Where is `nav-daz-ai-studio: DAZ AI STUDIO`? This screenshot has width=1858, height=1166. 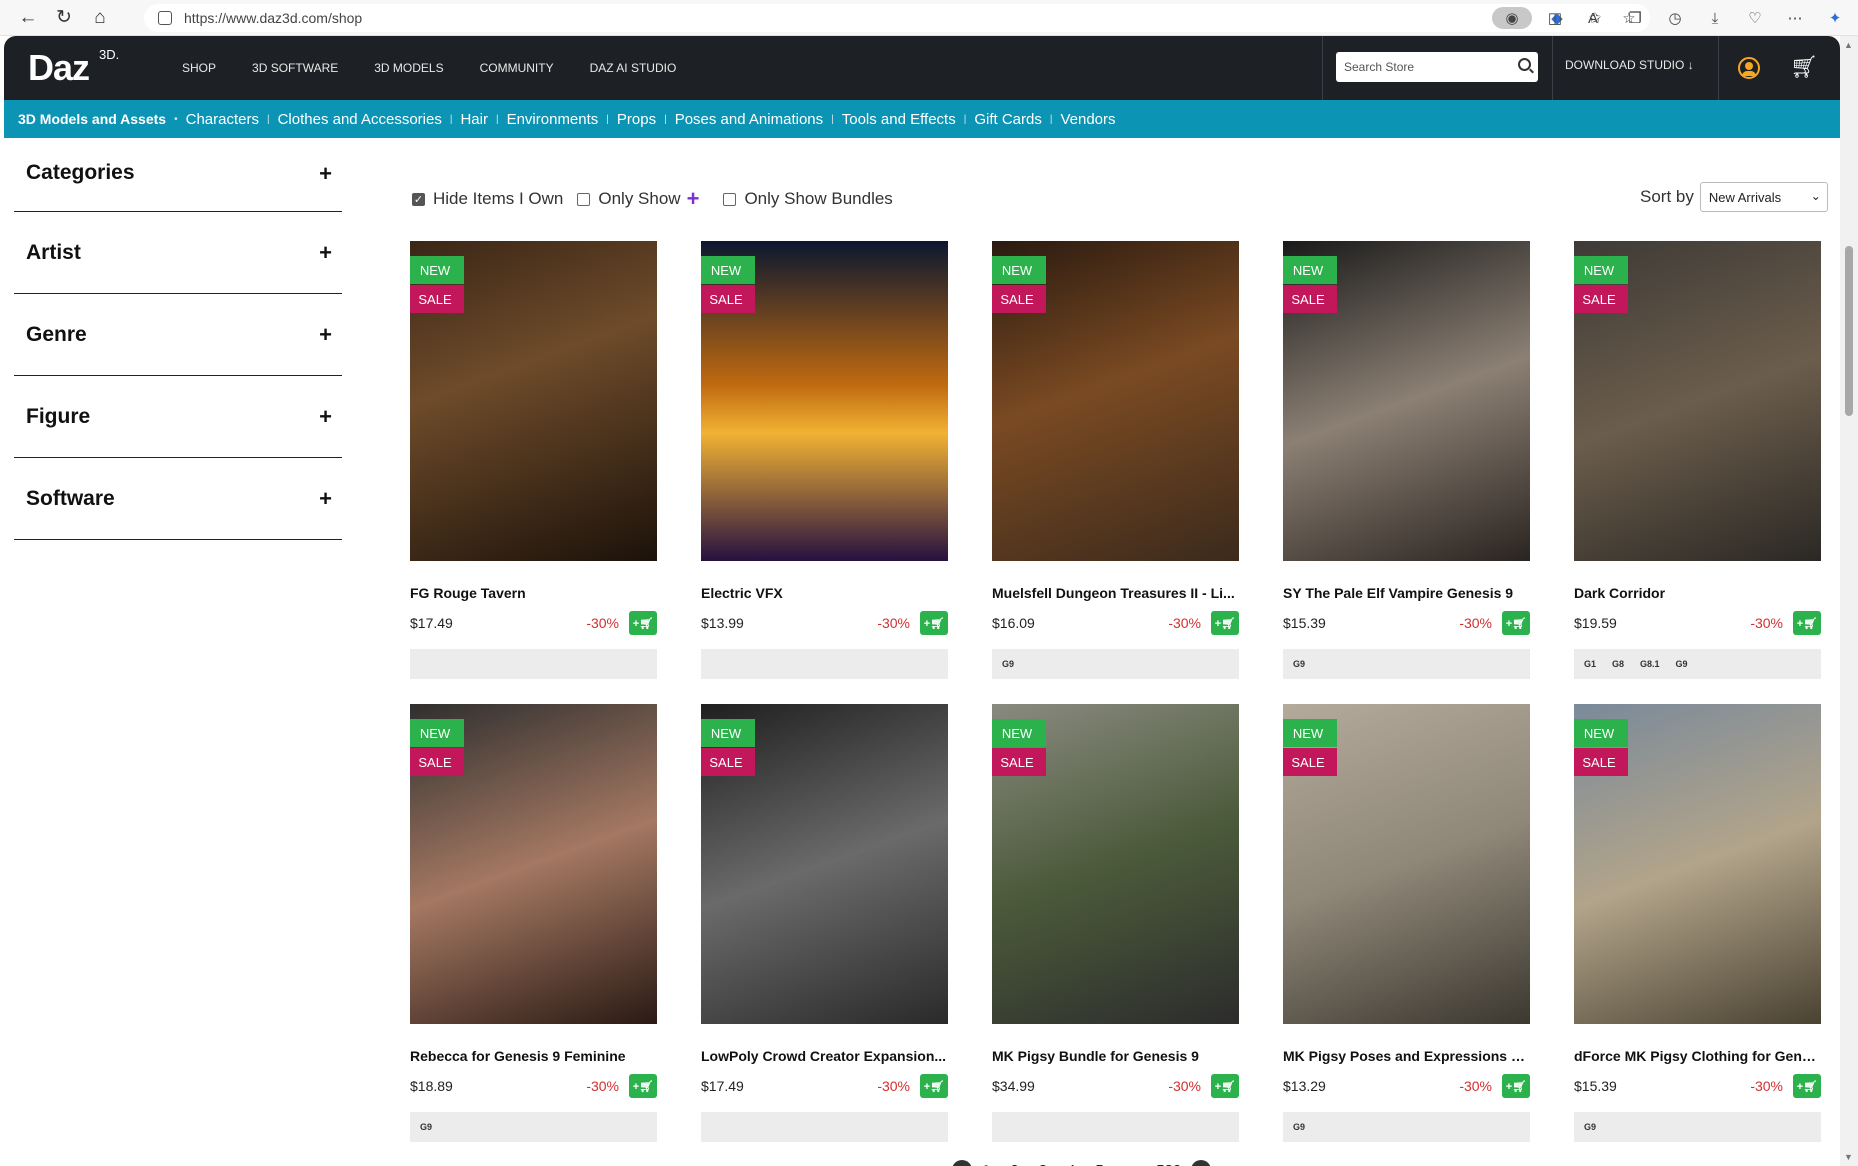 nav-daz-ai-studio: DAZ AI STUDIO is located at coordinates (633, 68).